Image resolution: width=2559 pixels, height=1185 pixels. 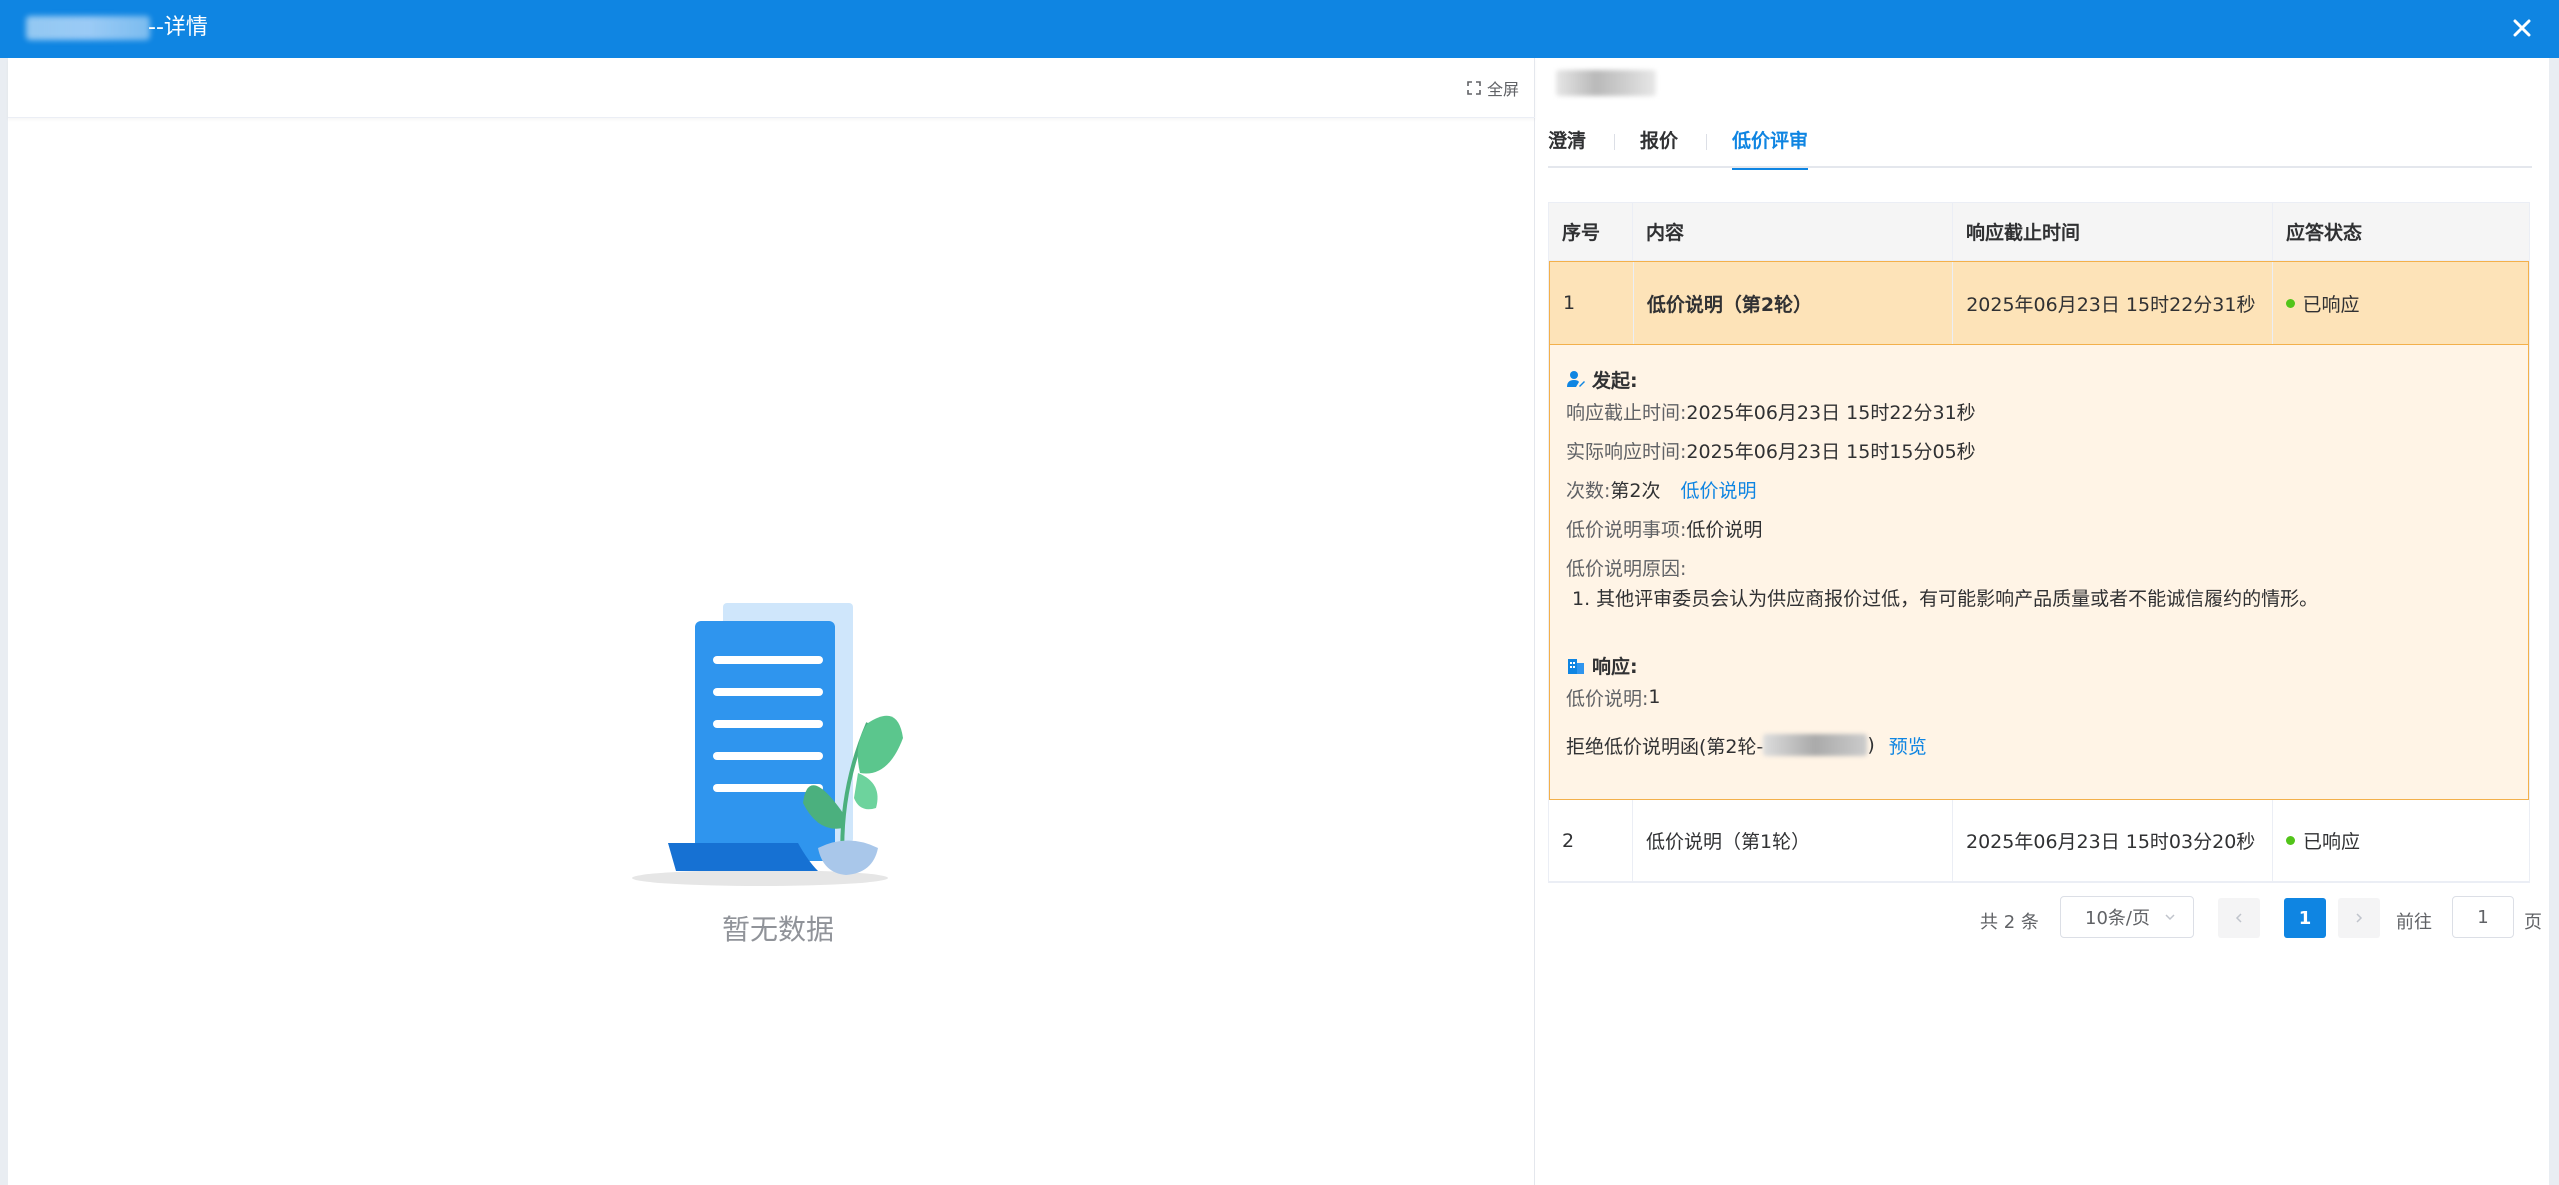 I want to click on fullscreen-icon, so click(x=1474, y=88).